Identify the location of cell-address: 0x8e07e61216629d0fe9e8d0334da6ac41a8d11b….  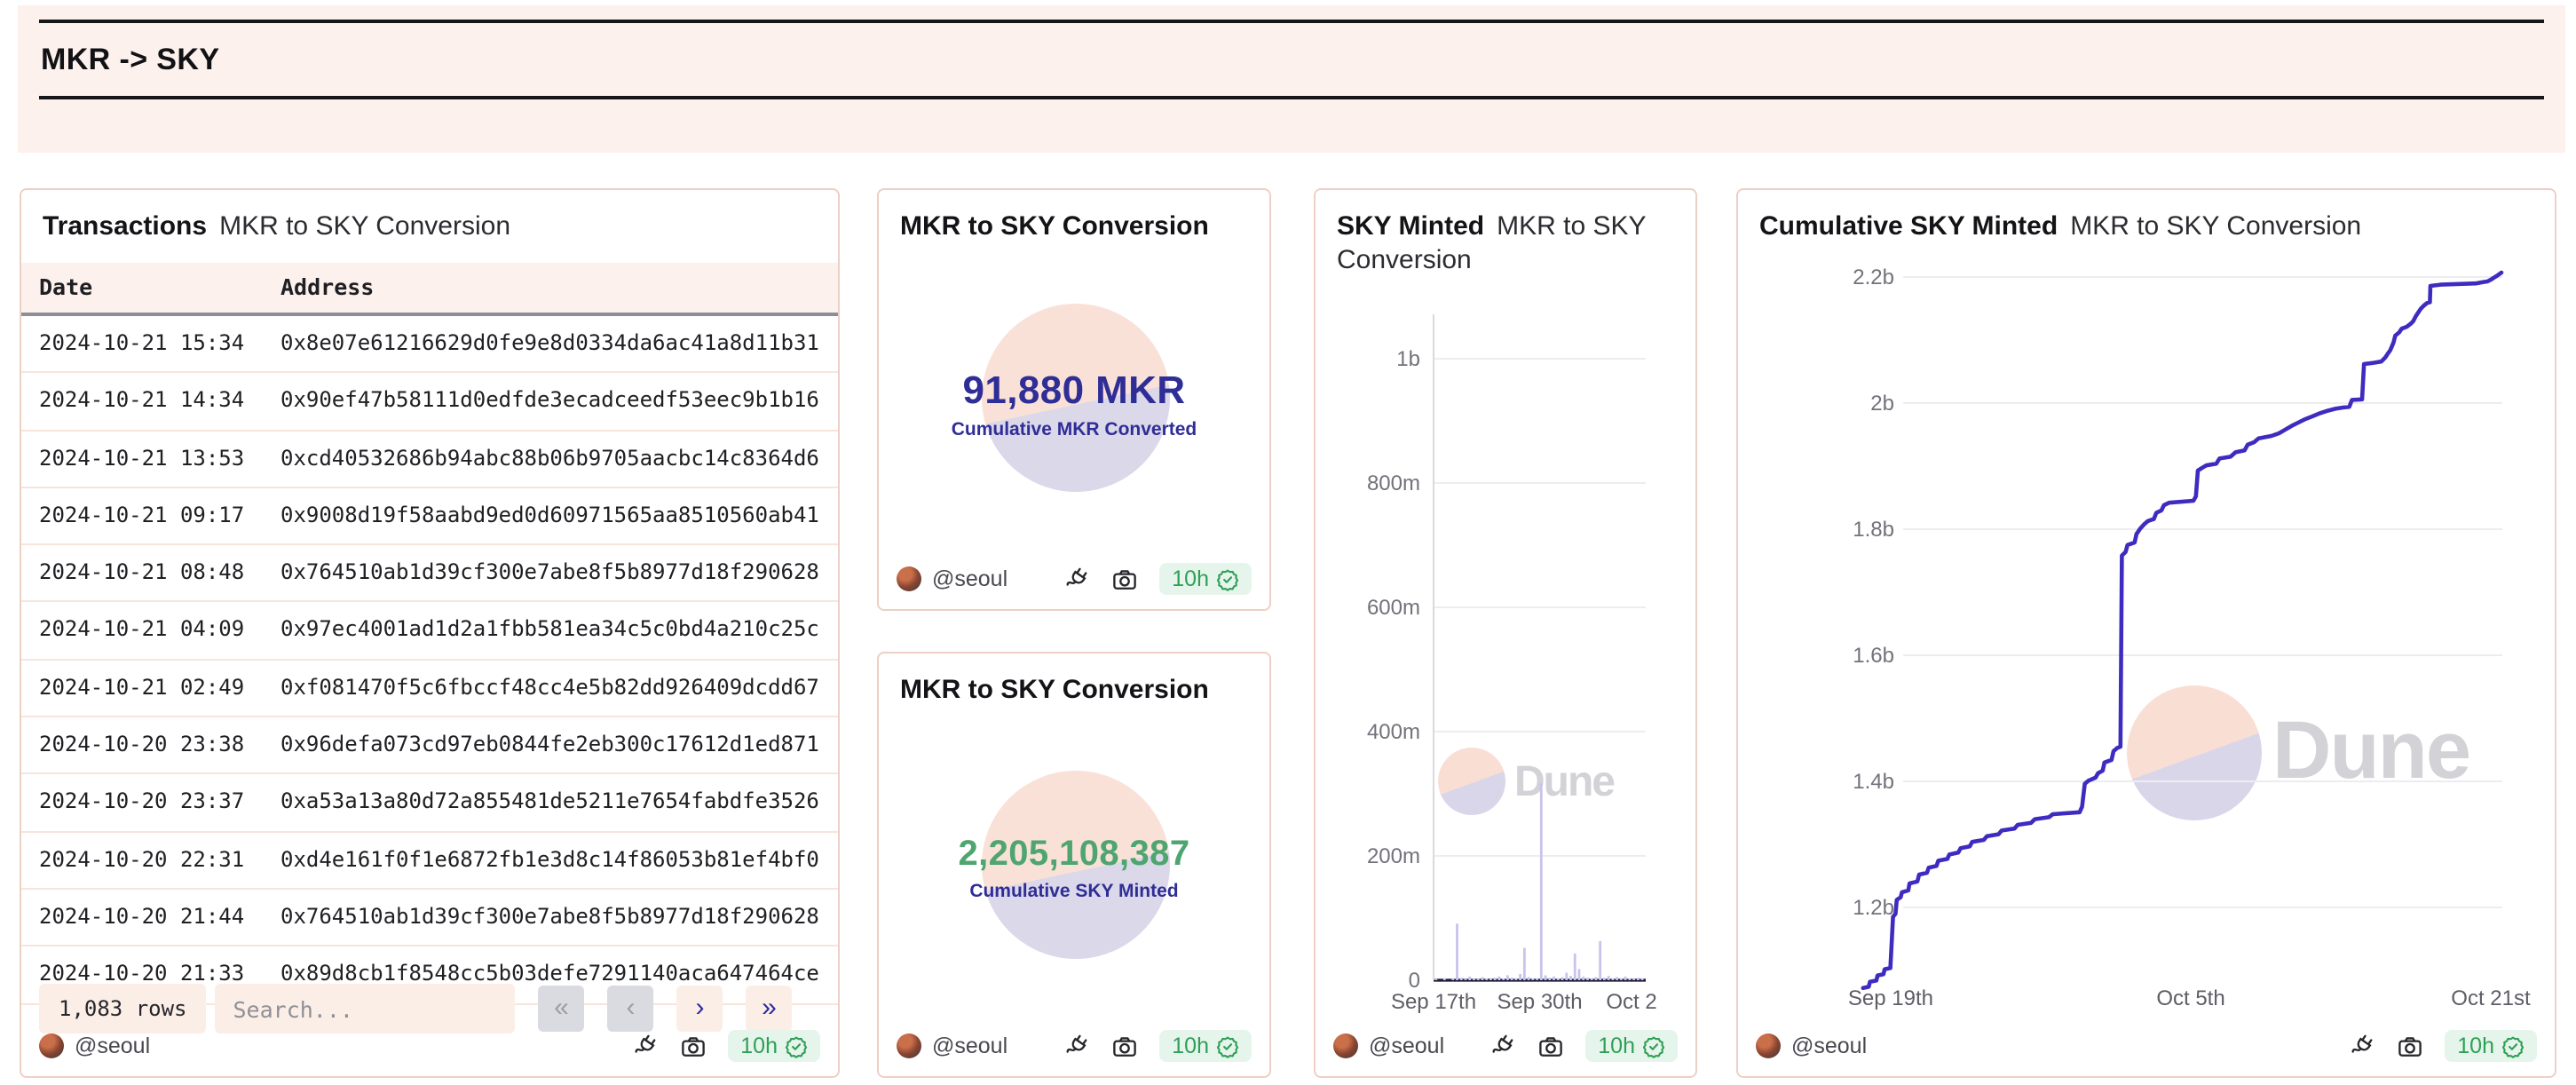
(550, 343).